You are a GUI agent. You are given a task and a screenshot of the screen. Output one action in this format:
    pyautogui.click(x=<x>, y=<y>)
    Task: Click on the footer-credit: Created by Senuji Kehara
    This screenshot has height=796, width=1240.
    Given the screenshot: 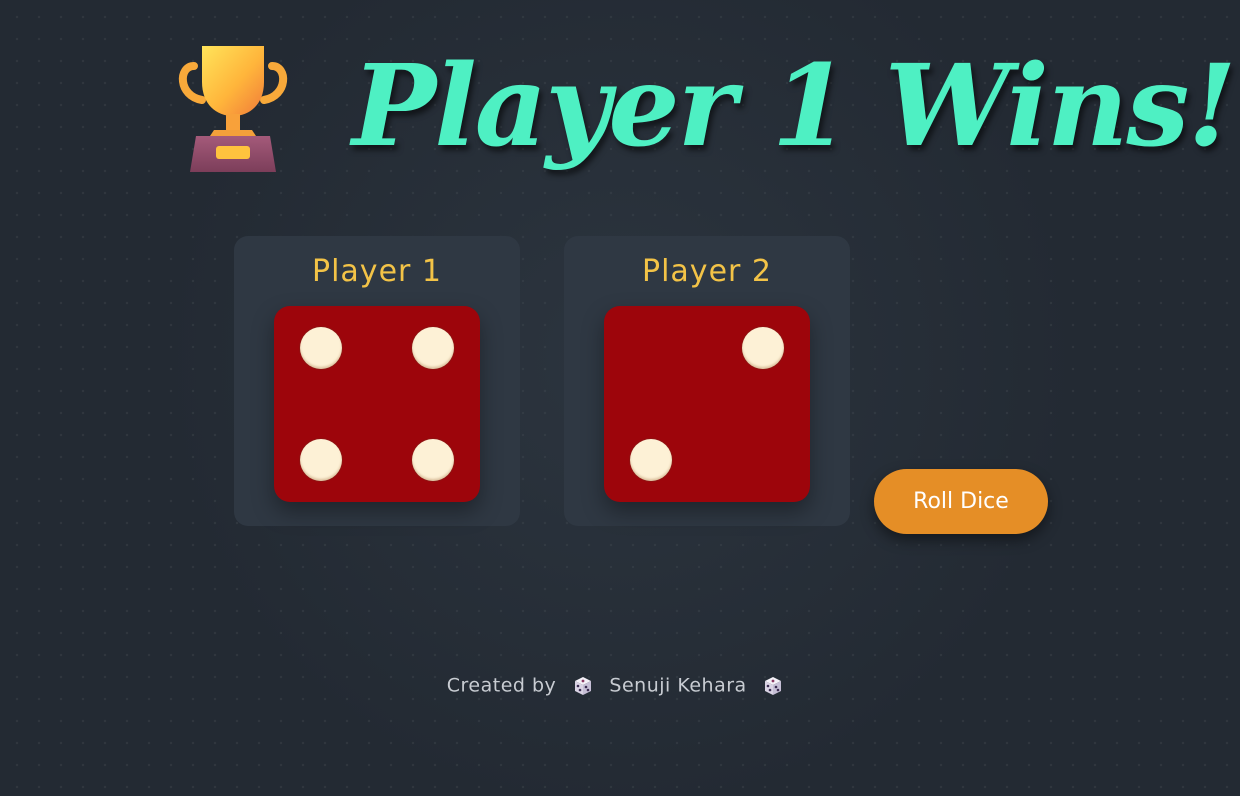 What is the action you would take?
    pyautogui.click(x=620, y=685)
    